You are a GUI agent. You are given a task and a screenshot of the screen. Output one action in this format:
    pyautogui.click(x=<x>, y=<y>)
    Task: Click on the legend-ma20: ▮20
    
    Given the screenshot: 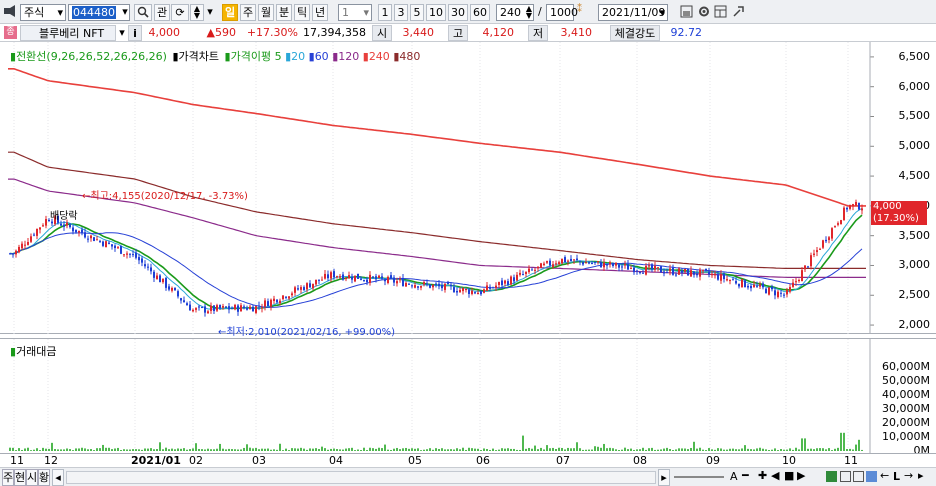 What is the action you would take?
    pyautogui.click(x=295, y=56)
    